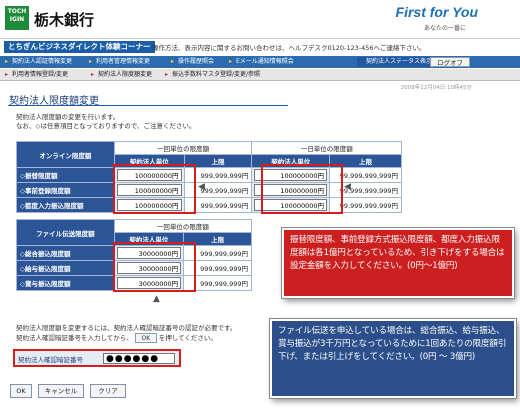 The width and height of the screenshot is (520, 410). I want to click on table-row: ◇振替限度額 999,999,999円 99,999,999,999円, so click(209, 175).